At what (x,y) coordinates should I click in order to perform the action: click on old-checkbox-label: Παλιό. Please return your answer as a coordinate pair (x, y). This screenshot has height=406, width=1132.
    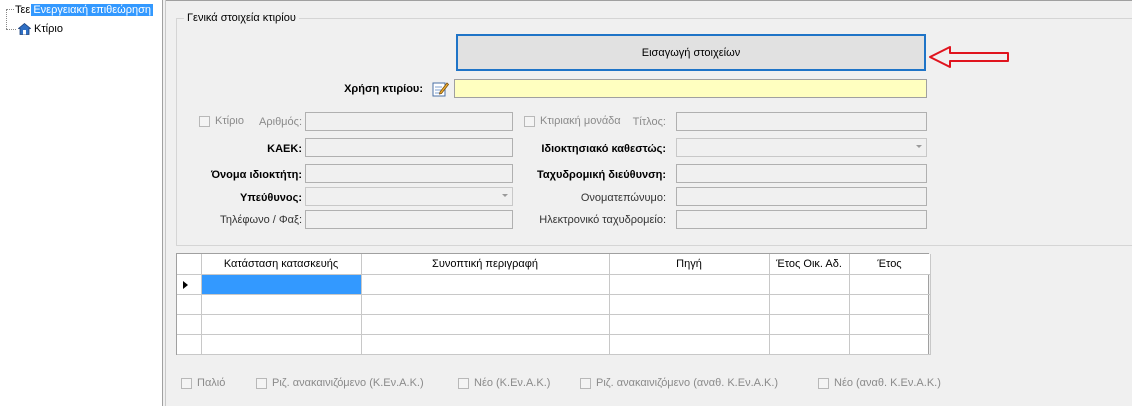
    Looking at the image, I should click on (211, 383).